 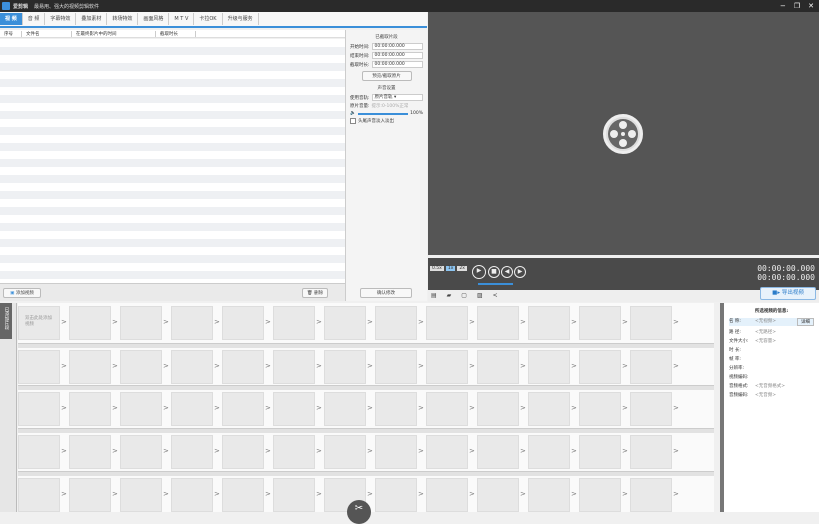 I want to click on col-time: 在最终影片中的时间, so click(x=114, y=33).